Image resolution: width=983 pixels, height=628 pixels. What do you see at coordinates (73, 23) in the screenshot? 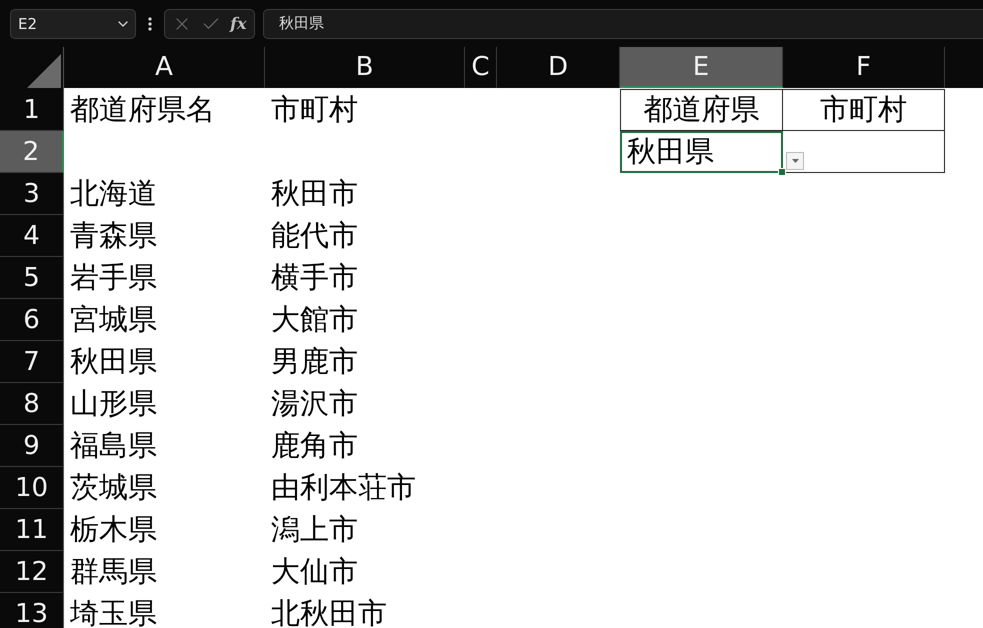
I see `name-box: E2` at bounding box center [73, 23].